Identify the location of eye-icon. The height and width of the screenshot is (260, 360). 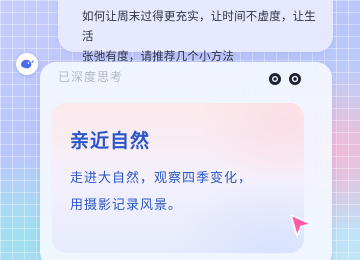
(295, 79).